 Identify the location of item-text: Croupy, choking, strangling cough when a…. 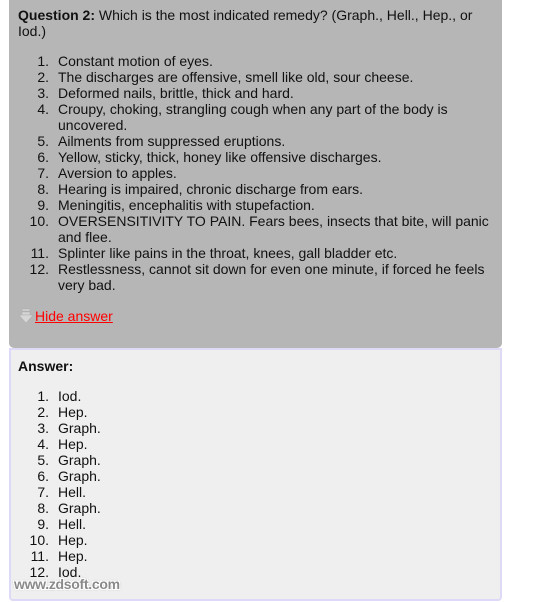
(253, 117).